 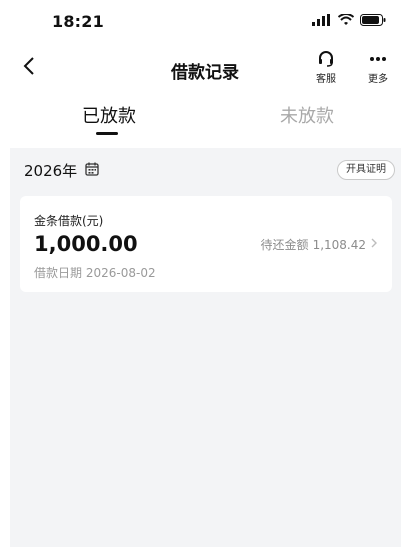 I want to click on loan-date-value: 2026-08-02, so click(x=120, y=273).